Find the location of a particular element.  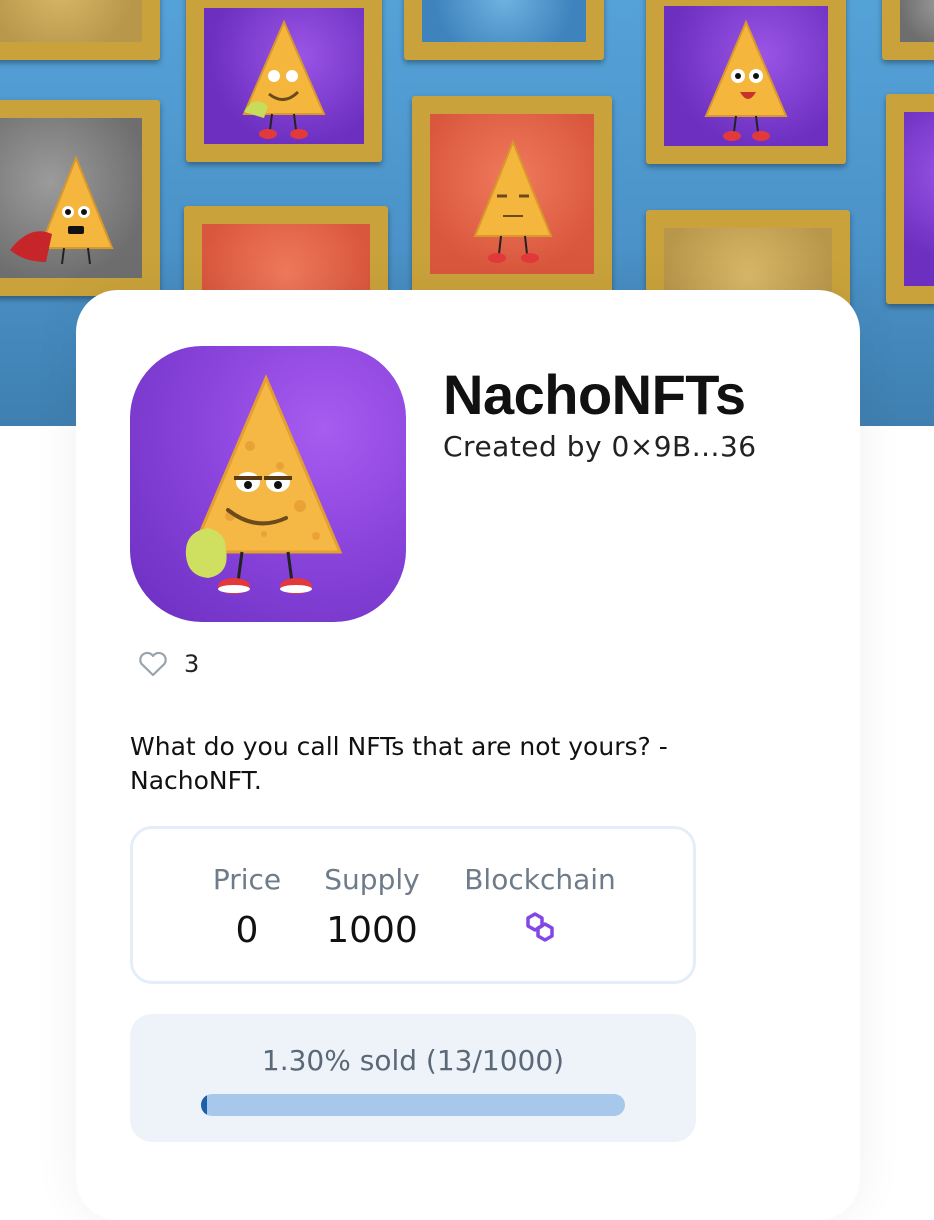

creator-link: Created by 0×9B...36 is located at coordinates (600, 446).